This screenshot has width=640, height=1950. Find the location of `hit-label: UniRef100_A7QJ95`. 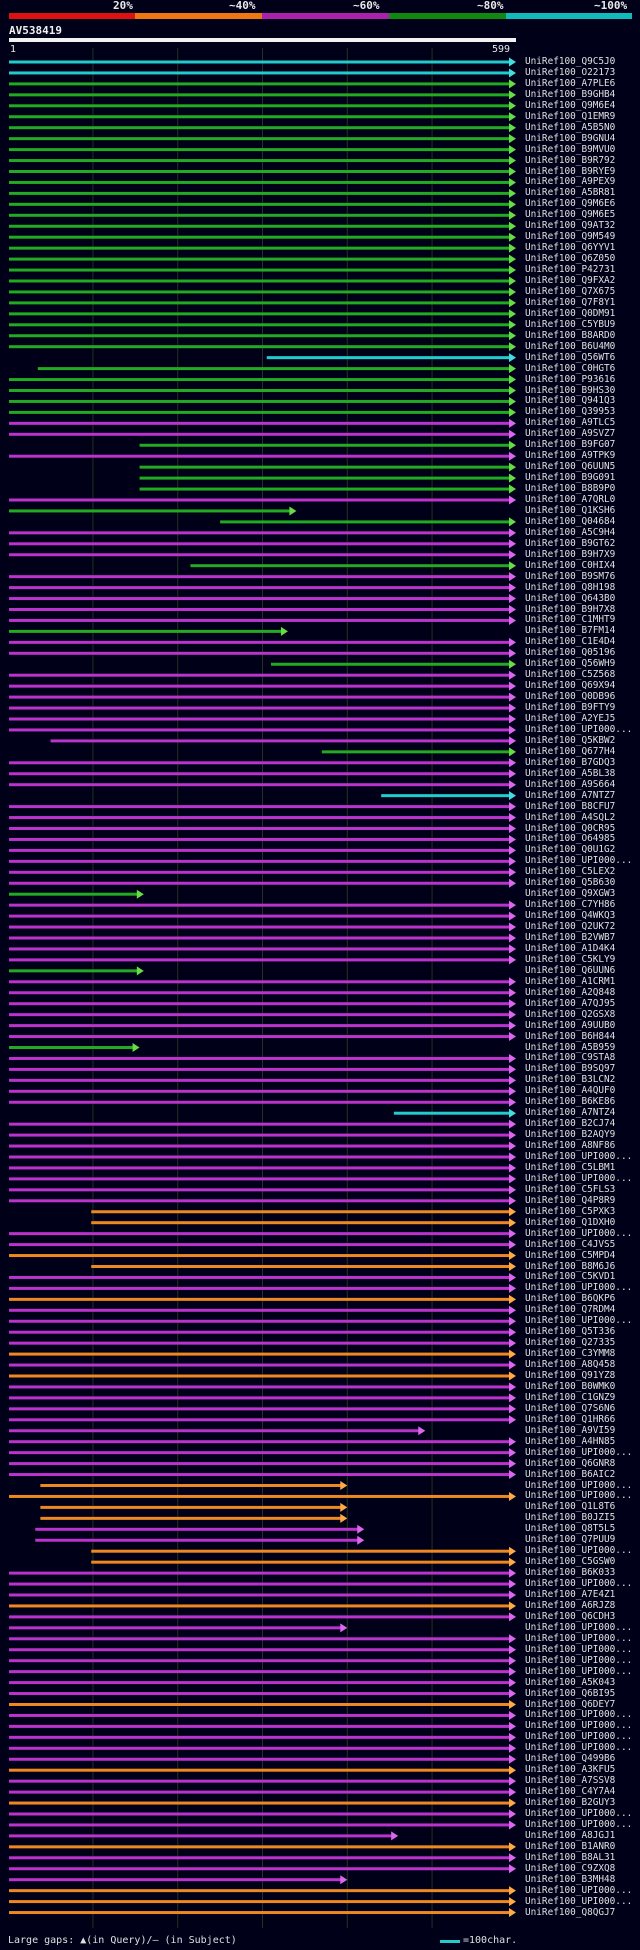

hit-label: UniRef100_A7QJ95 is located at coordinates (570, 1003).